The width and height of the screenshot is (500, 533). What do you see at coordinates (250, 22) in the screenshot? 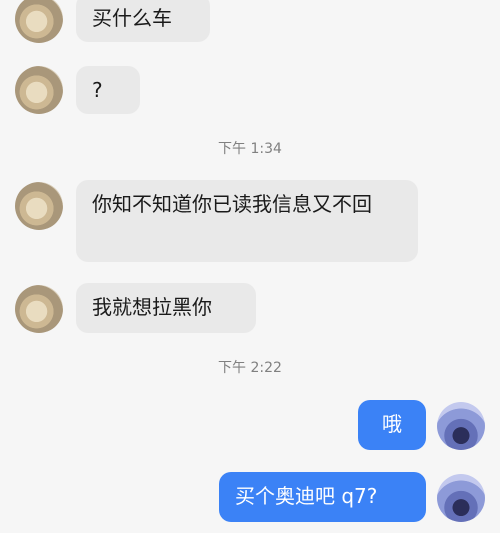
I see `message-row: 买什么车` at bounding box center [250, 22].